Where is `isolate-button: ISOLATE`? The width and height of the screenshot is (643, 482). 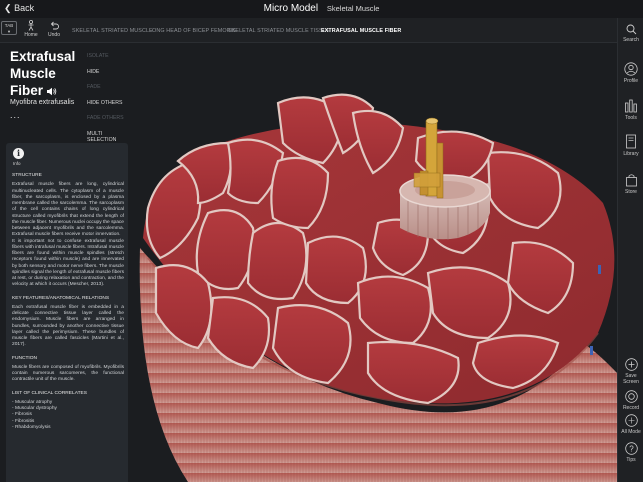 isolate-button: ISOLATE is located at coordinates (98, 56).